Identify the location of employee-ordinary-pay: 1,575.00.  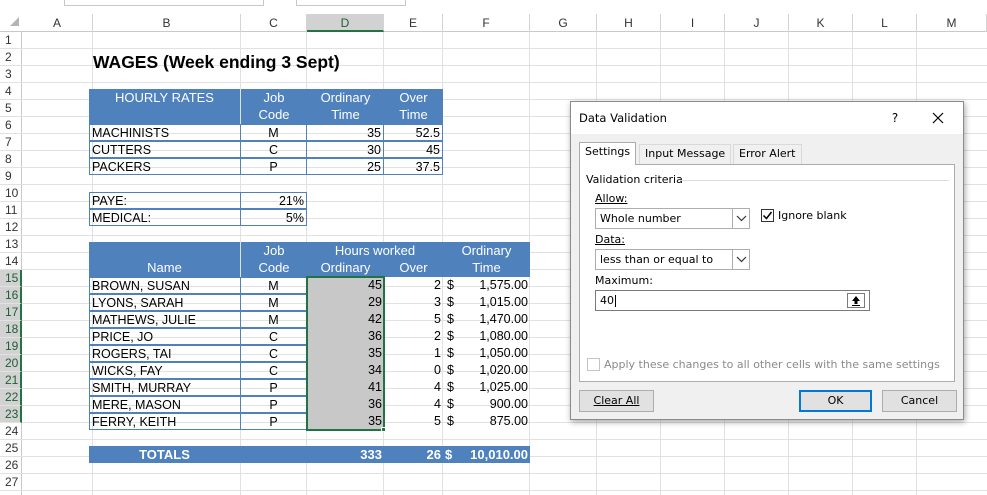
(492, 285).